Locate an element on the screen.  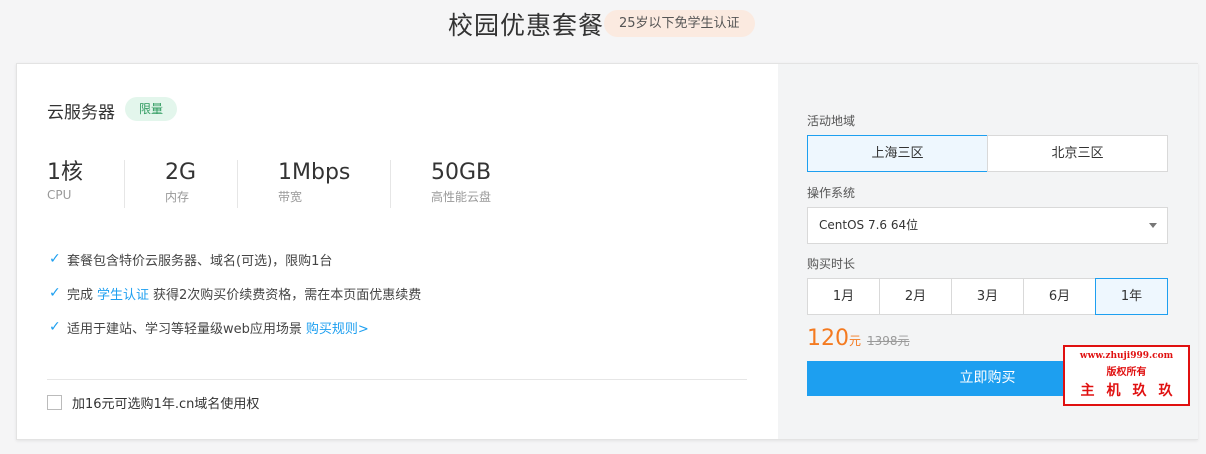
spec-cpu: 1核 CPU is located at coordinates (65, 180).